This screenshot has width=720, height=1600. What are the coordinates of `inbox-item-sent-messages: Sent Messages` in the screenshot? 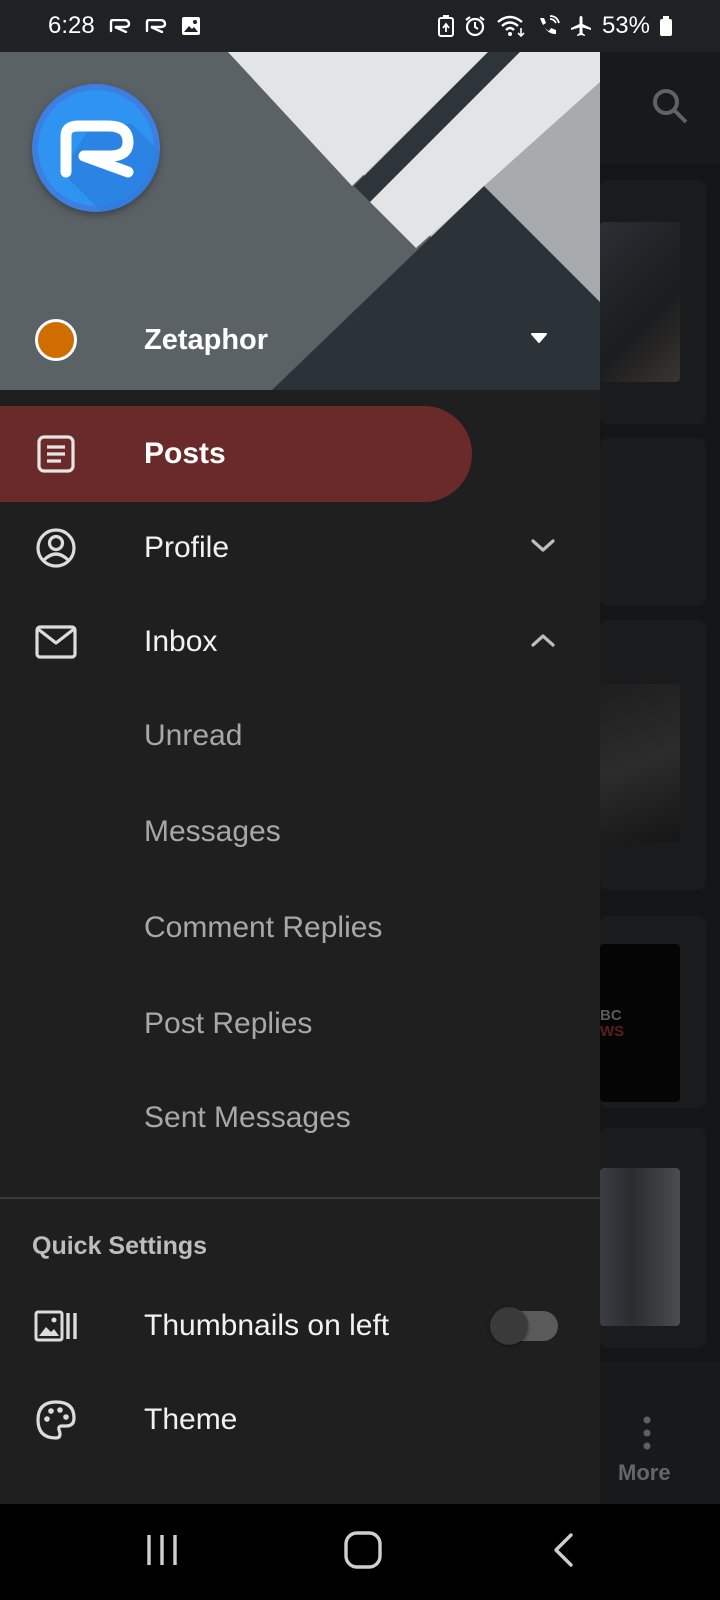 It's located at (300, 1118).